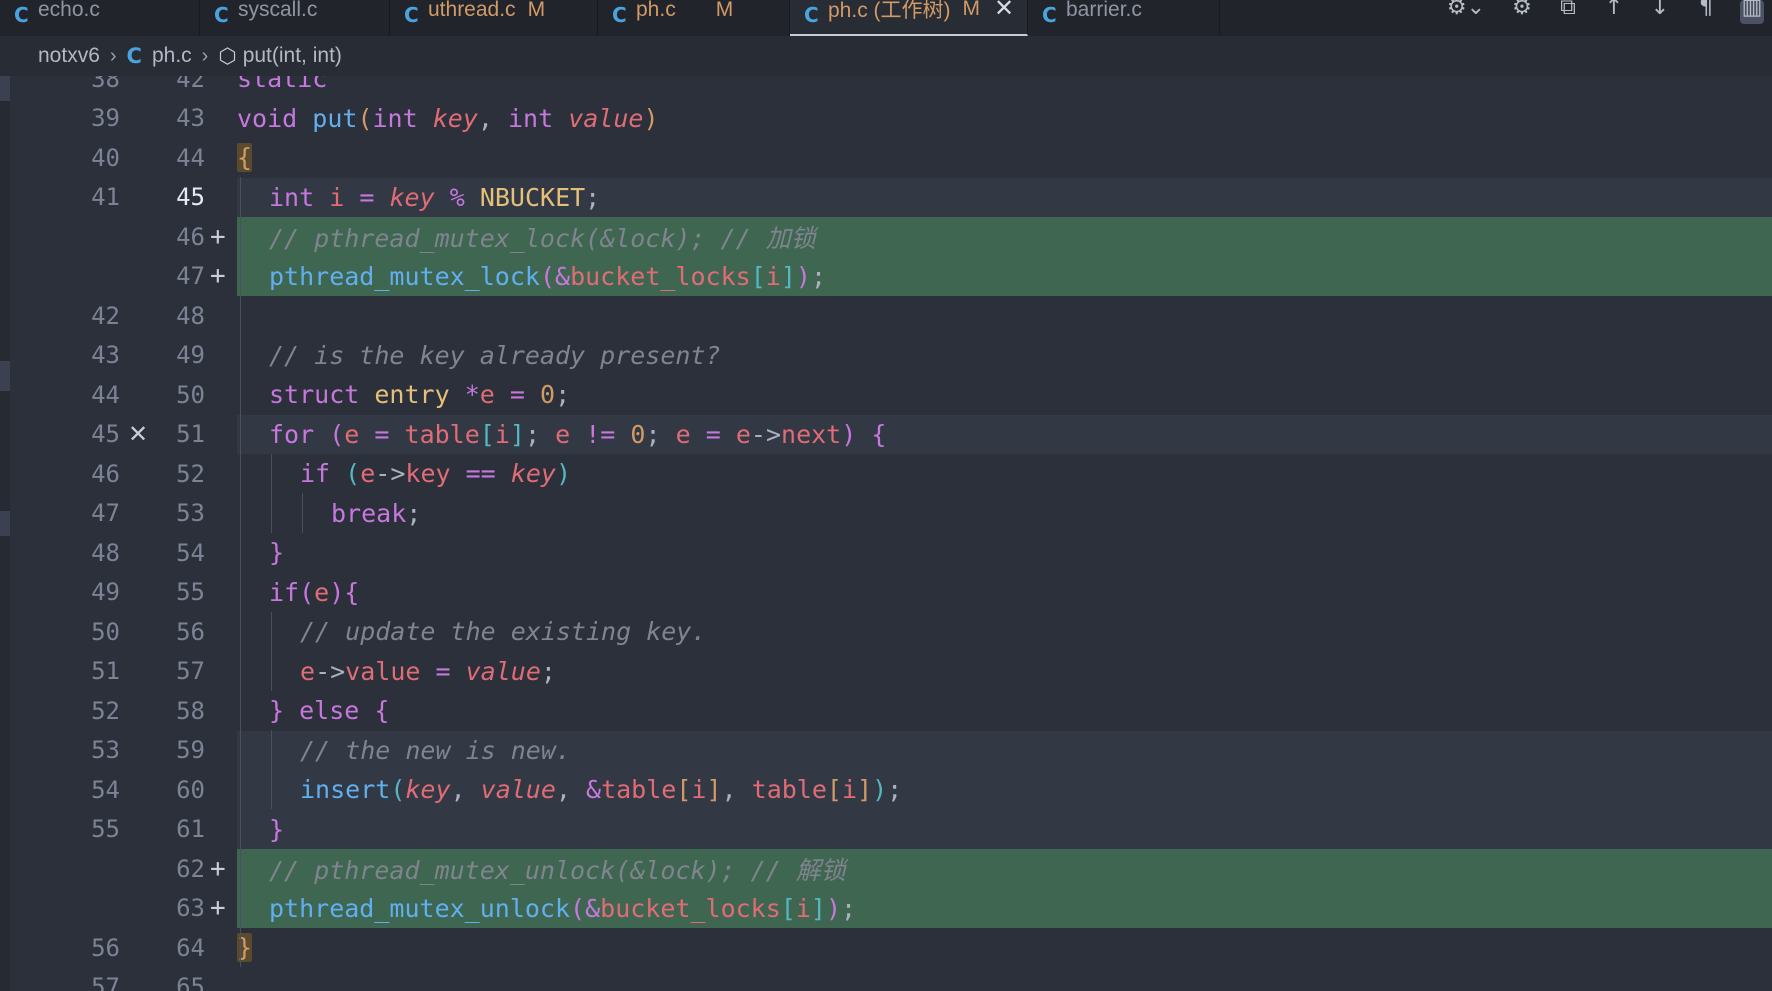  Describe the element at coordinates (105, 355) in the screenshot. I see `old-line-number: 43` at that location.